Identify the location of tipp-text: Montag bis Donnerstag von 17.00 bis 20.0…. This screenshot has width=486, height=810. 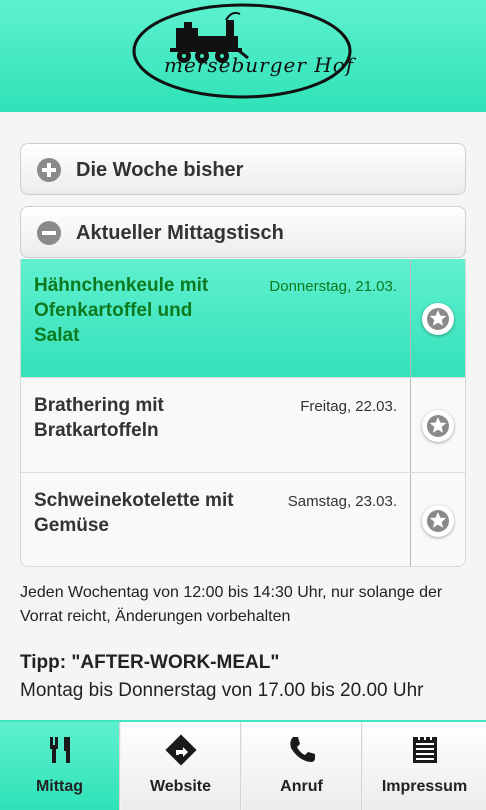
(222, 690).